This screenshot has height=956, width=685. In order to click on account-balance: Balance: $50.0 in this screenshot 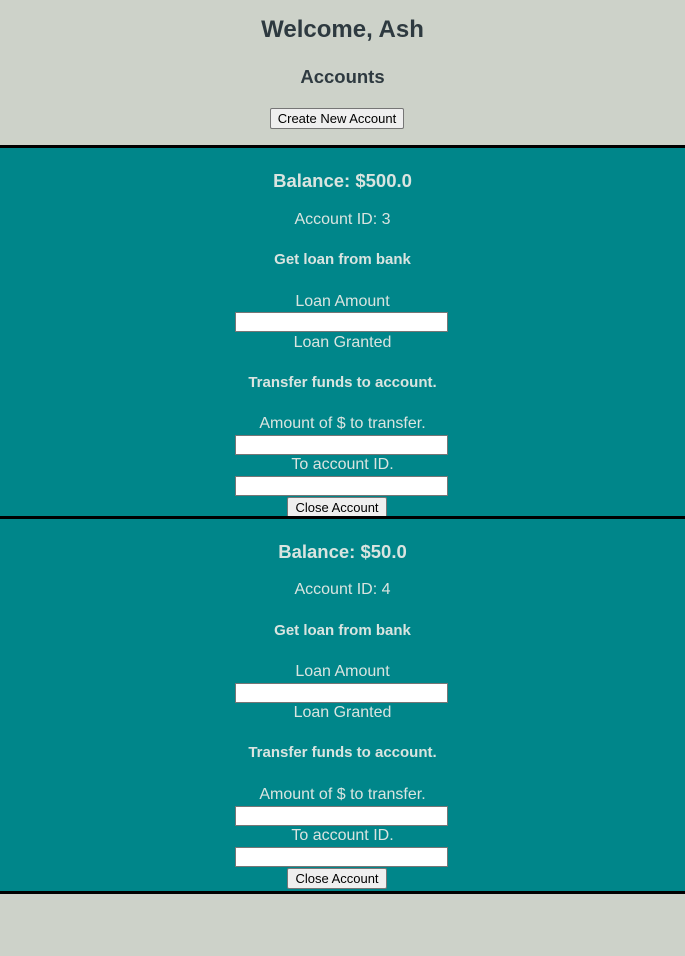, I will do `click(342, 551)`.